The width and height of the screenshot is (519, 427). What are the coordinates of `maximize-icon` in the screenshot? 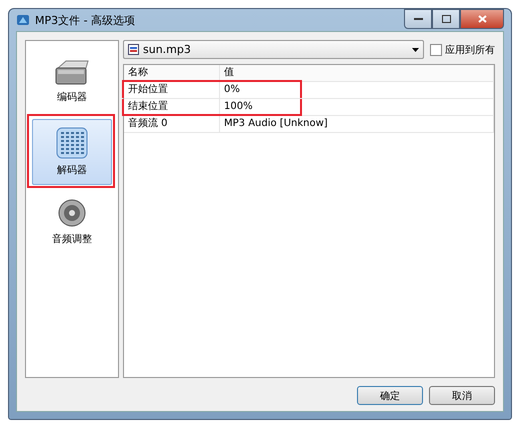 It's located at (446, 19).